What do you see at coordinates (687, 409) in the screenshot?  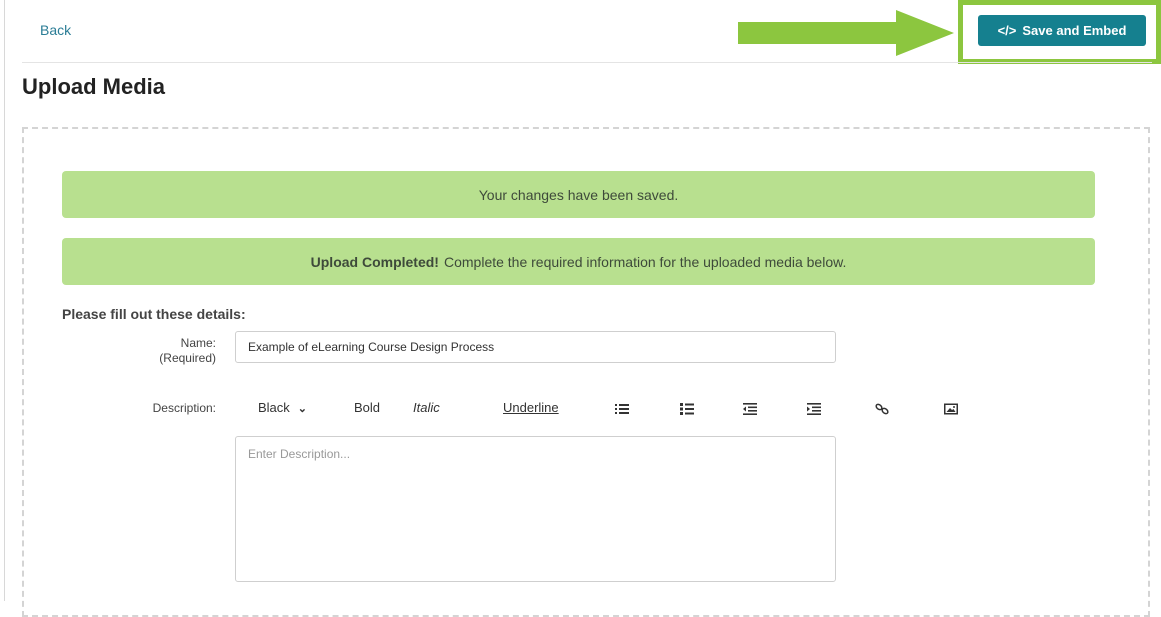 I see `numbered-list-icon` at bounding box center [687, 409].